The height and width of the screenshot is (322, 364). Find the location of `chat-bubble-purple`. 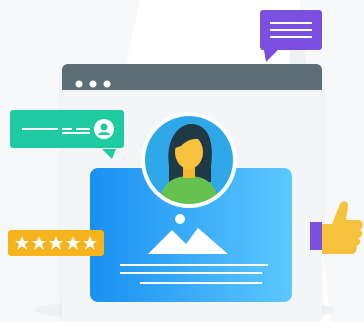

chat-bubble-purple is located at coordinates (291, 36).